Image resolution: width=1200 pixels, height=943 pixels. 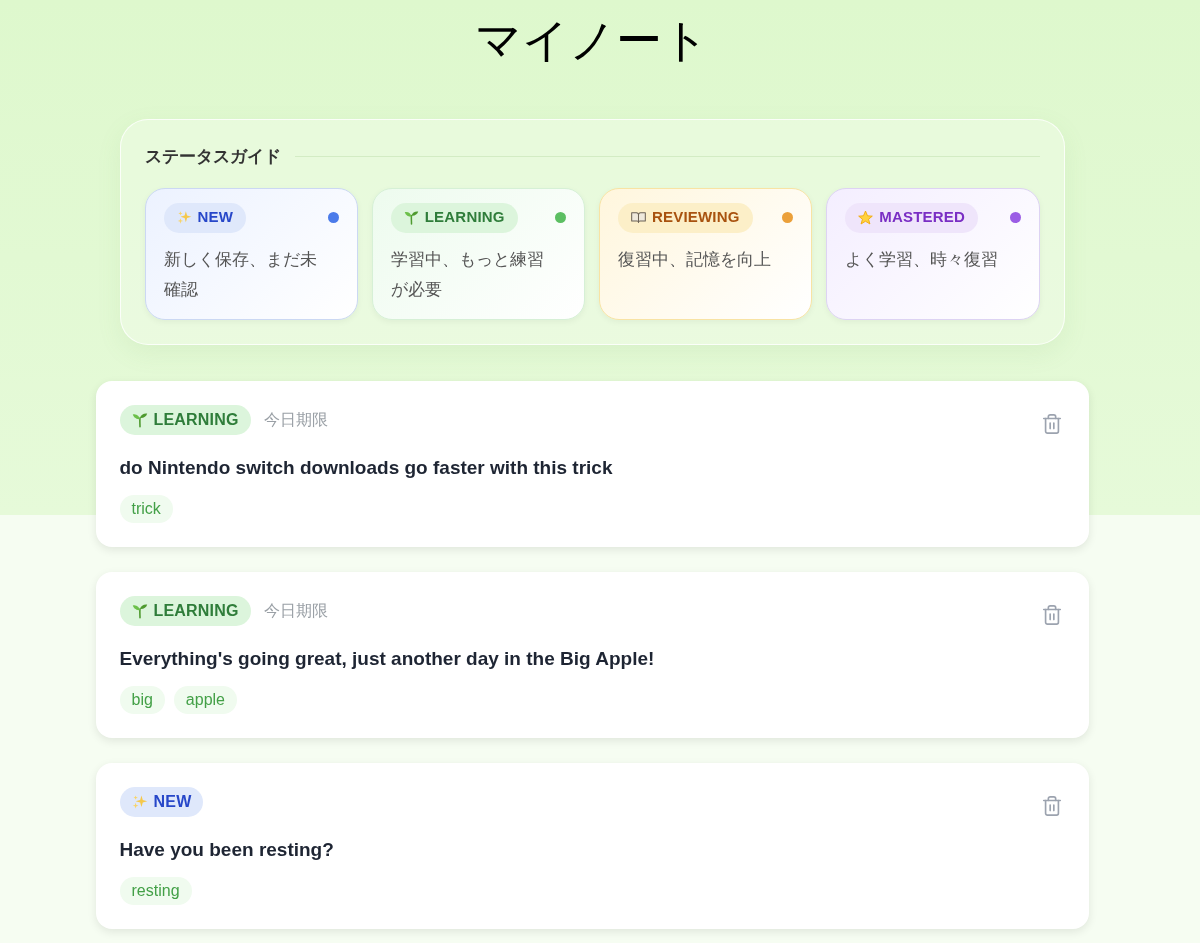 I want to click on book-icon, so click(x=638, y=217).